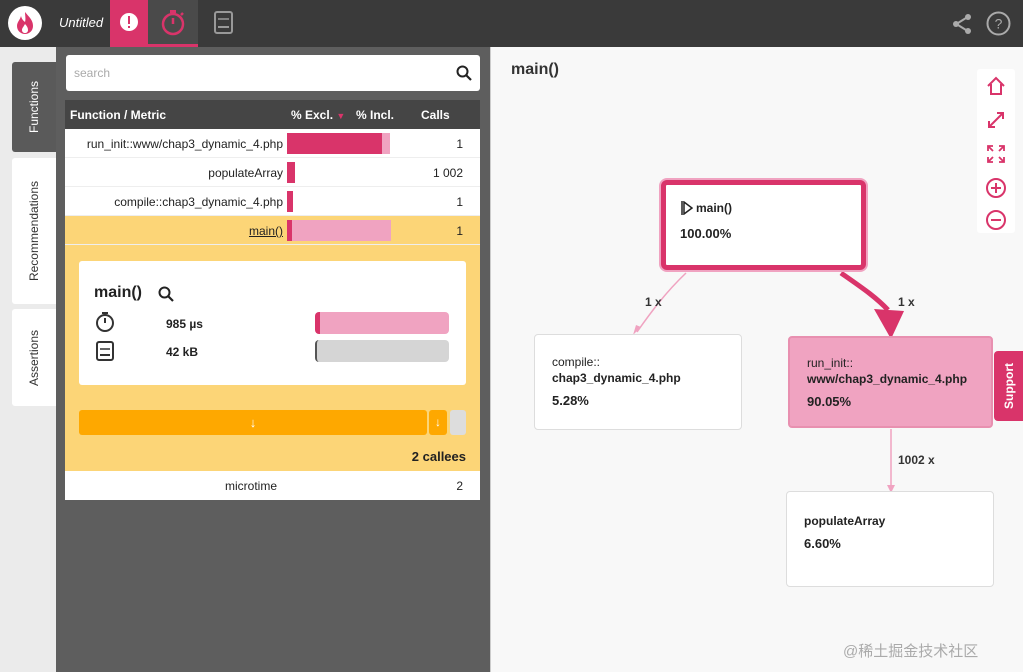 This screenshot has height=672, width=1023. Describe the element at coordinates (830, 363) in the screenshot. I see `node-runinit-label-1: run_init::` at that location.